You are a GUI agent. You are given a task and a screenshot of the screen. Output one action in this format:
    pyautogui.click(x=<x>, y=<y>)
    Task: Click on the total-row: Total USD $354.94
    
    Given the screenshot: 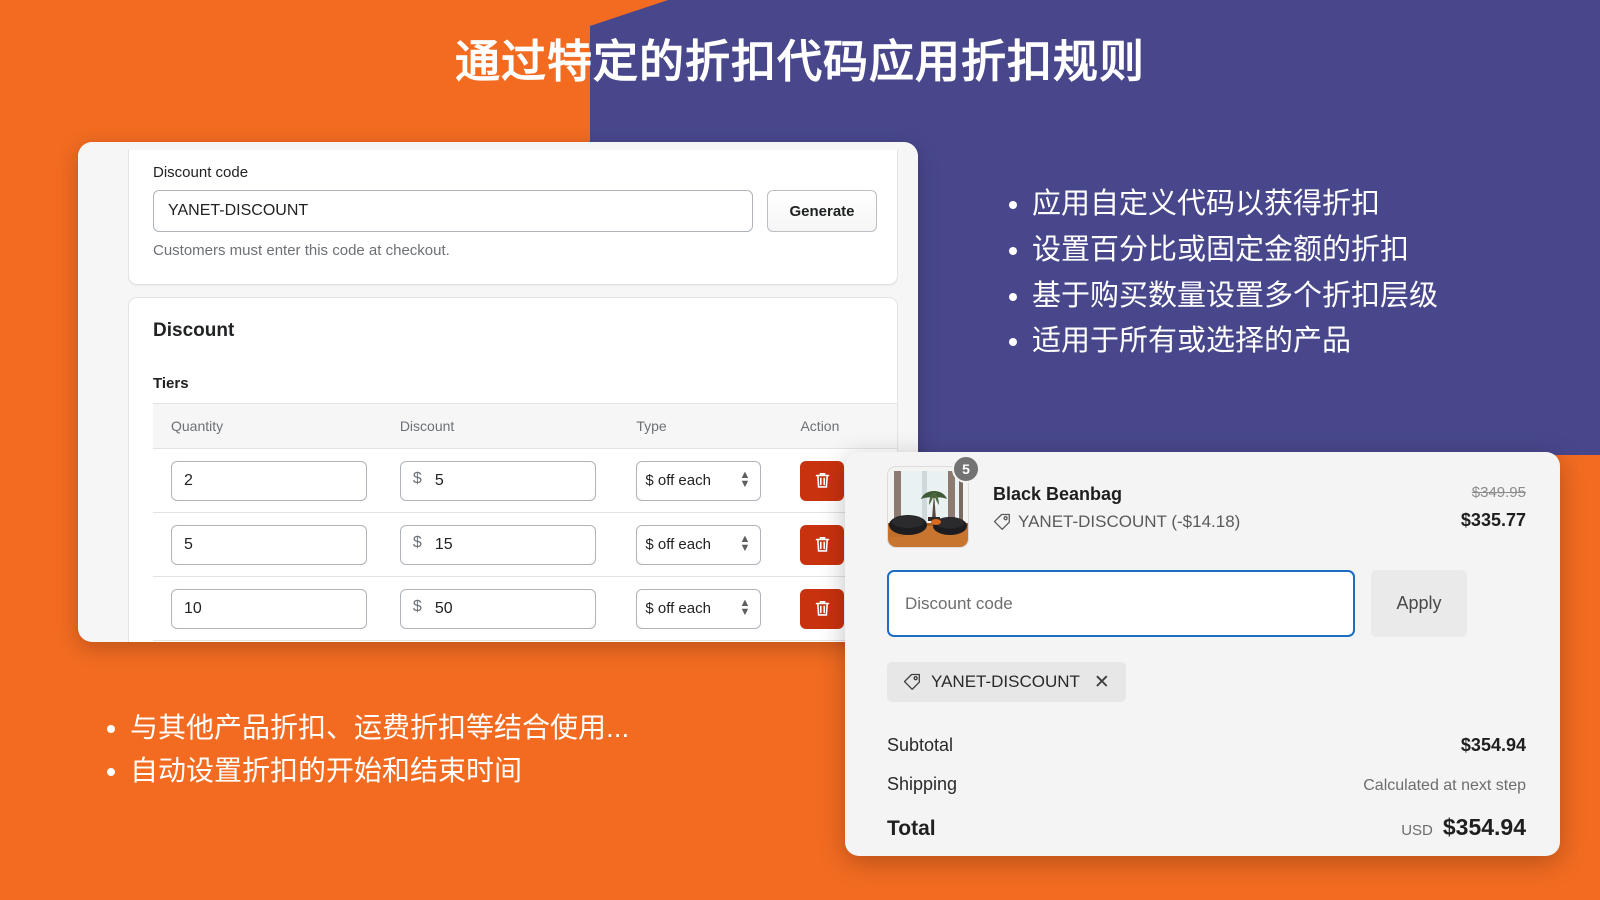 What is the action you would take?
    pyautogui.click(x=1206, y=827)
    